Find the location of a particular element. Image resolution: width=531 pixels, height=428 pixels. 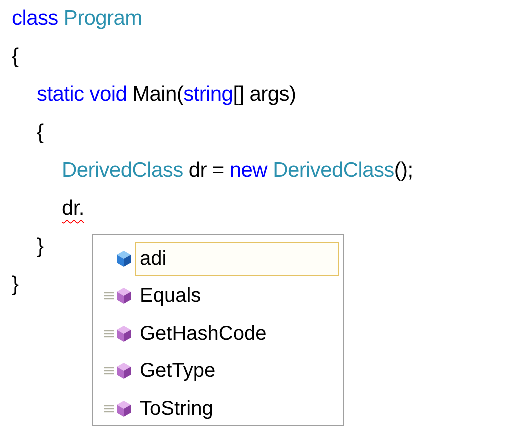

completion-item: GetType is located at coordinates (237, 371).